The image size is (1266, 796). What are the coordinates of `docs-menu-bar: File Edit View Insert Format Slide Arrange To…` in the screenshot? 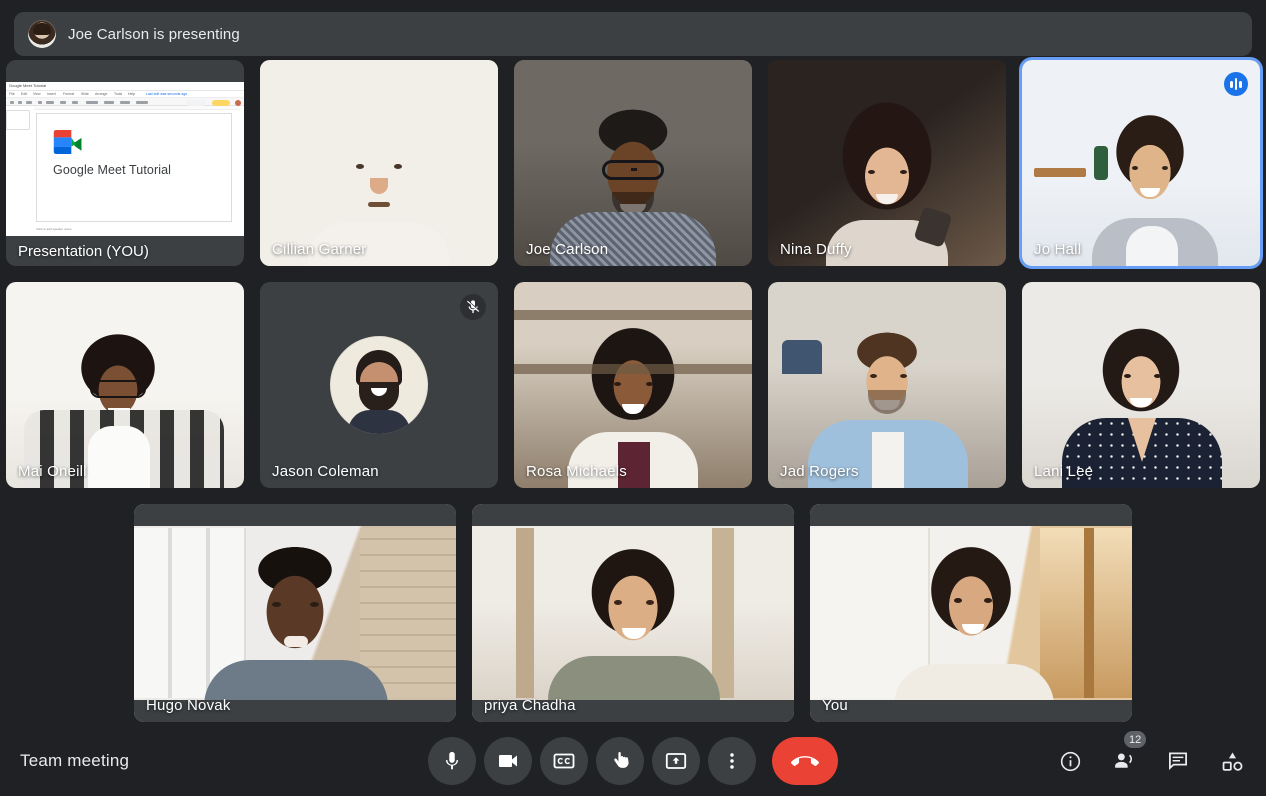 It's located at (125, 94).